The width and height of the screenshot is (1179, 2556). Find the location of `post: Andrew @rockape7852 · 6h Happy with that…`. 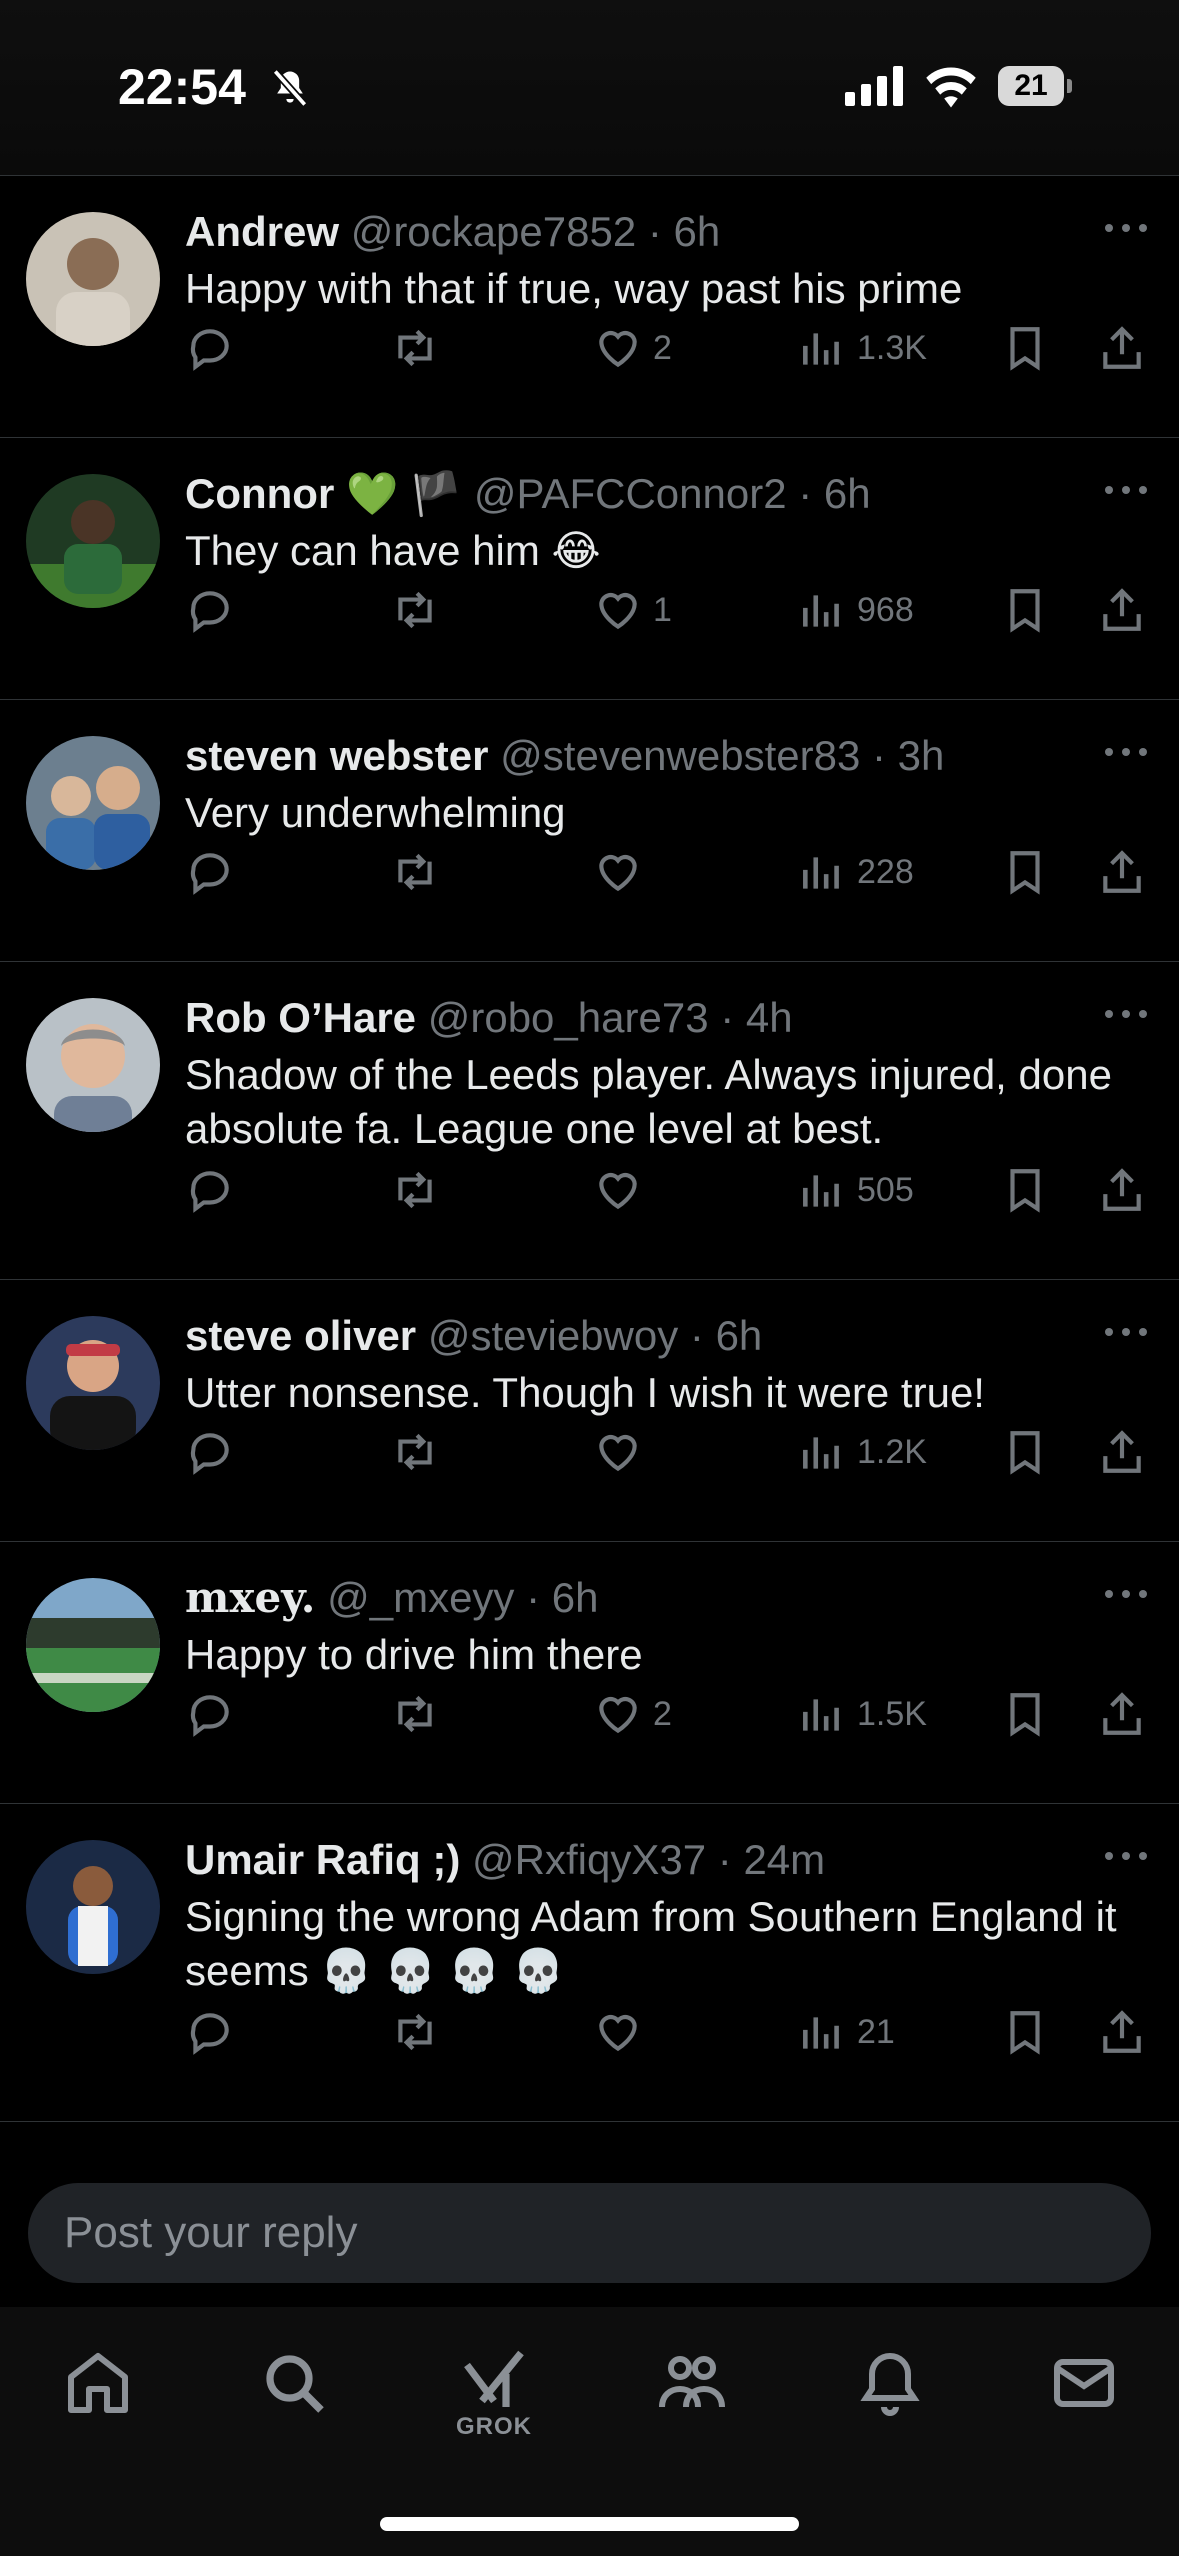

post: Andrew @rockape7852 · 6h Happy with that… is located at coordinates (589, 307).